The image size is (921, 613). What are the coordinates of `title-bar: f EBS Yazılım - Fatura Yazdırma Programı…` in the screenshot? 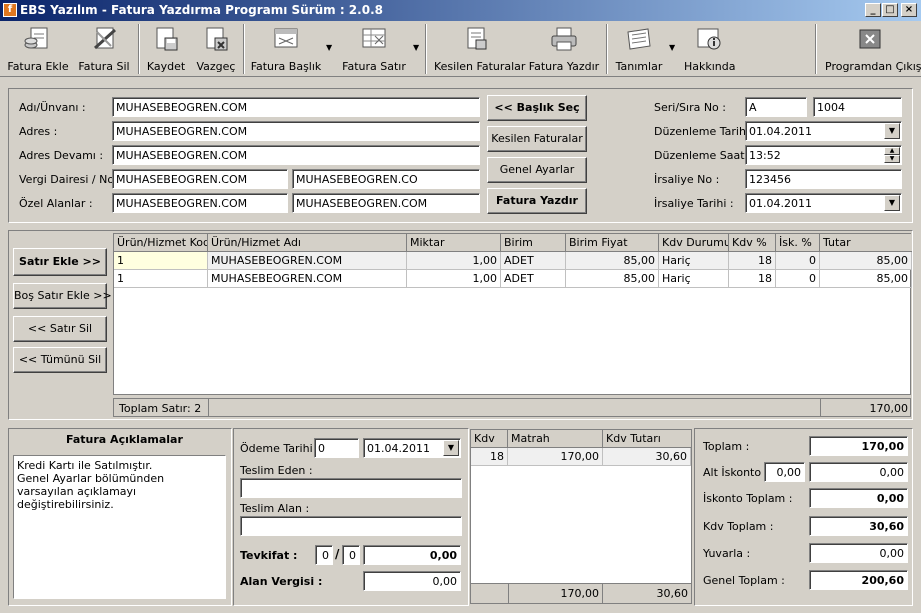 It's located at (460, 10).